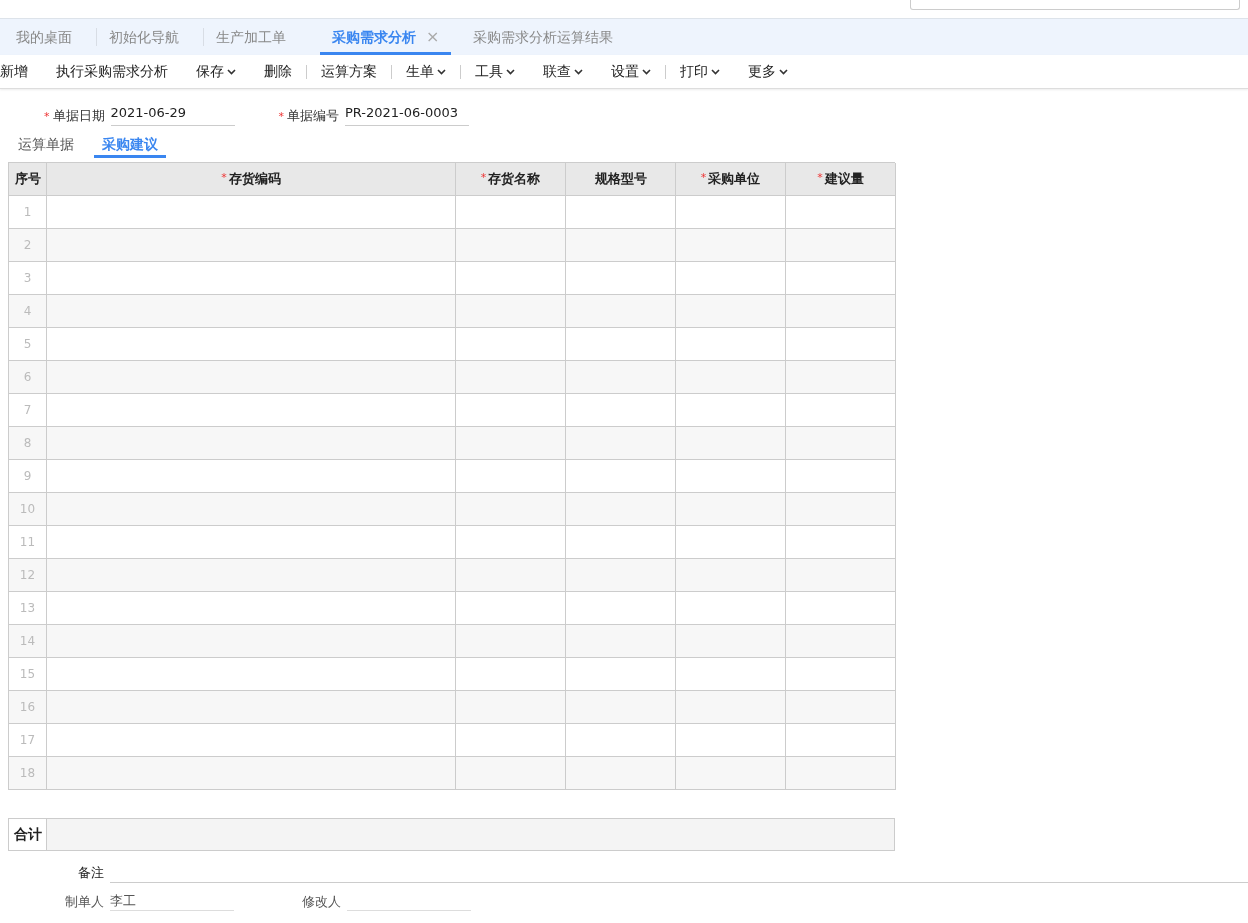 The image size is (1248, 923). Describe the element at coordinates (563, 71) in the screenshot. I see `toolbar-button: 联查` at that location.